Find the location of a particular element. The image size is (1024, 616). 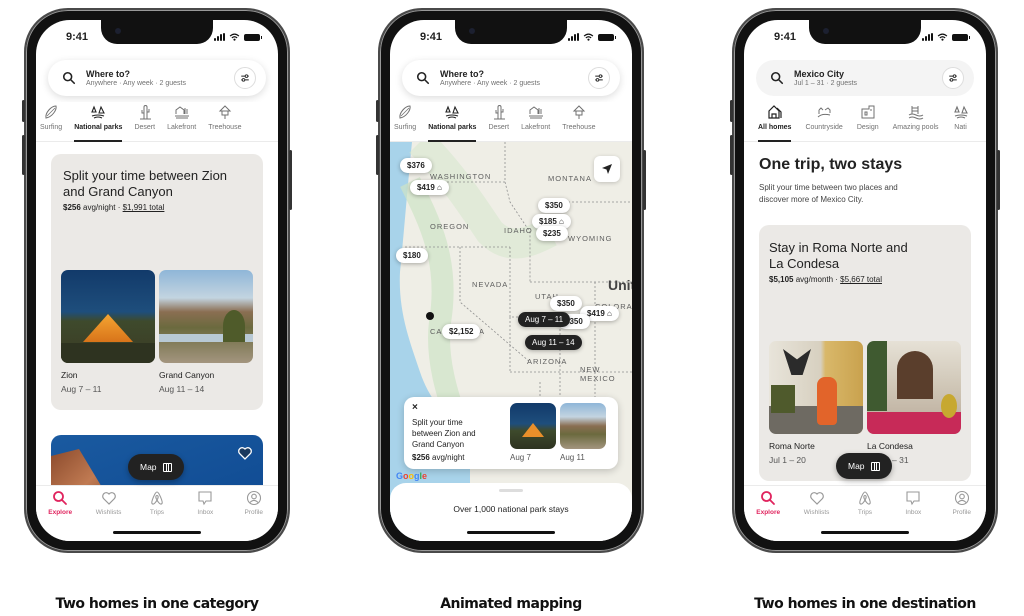

caption: Two homes in one category is located at coordinates (157, 604).